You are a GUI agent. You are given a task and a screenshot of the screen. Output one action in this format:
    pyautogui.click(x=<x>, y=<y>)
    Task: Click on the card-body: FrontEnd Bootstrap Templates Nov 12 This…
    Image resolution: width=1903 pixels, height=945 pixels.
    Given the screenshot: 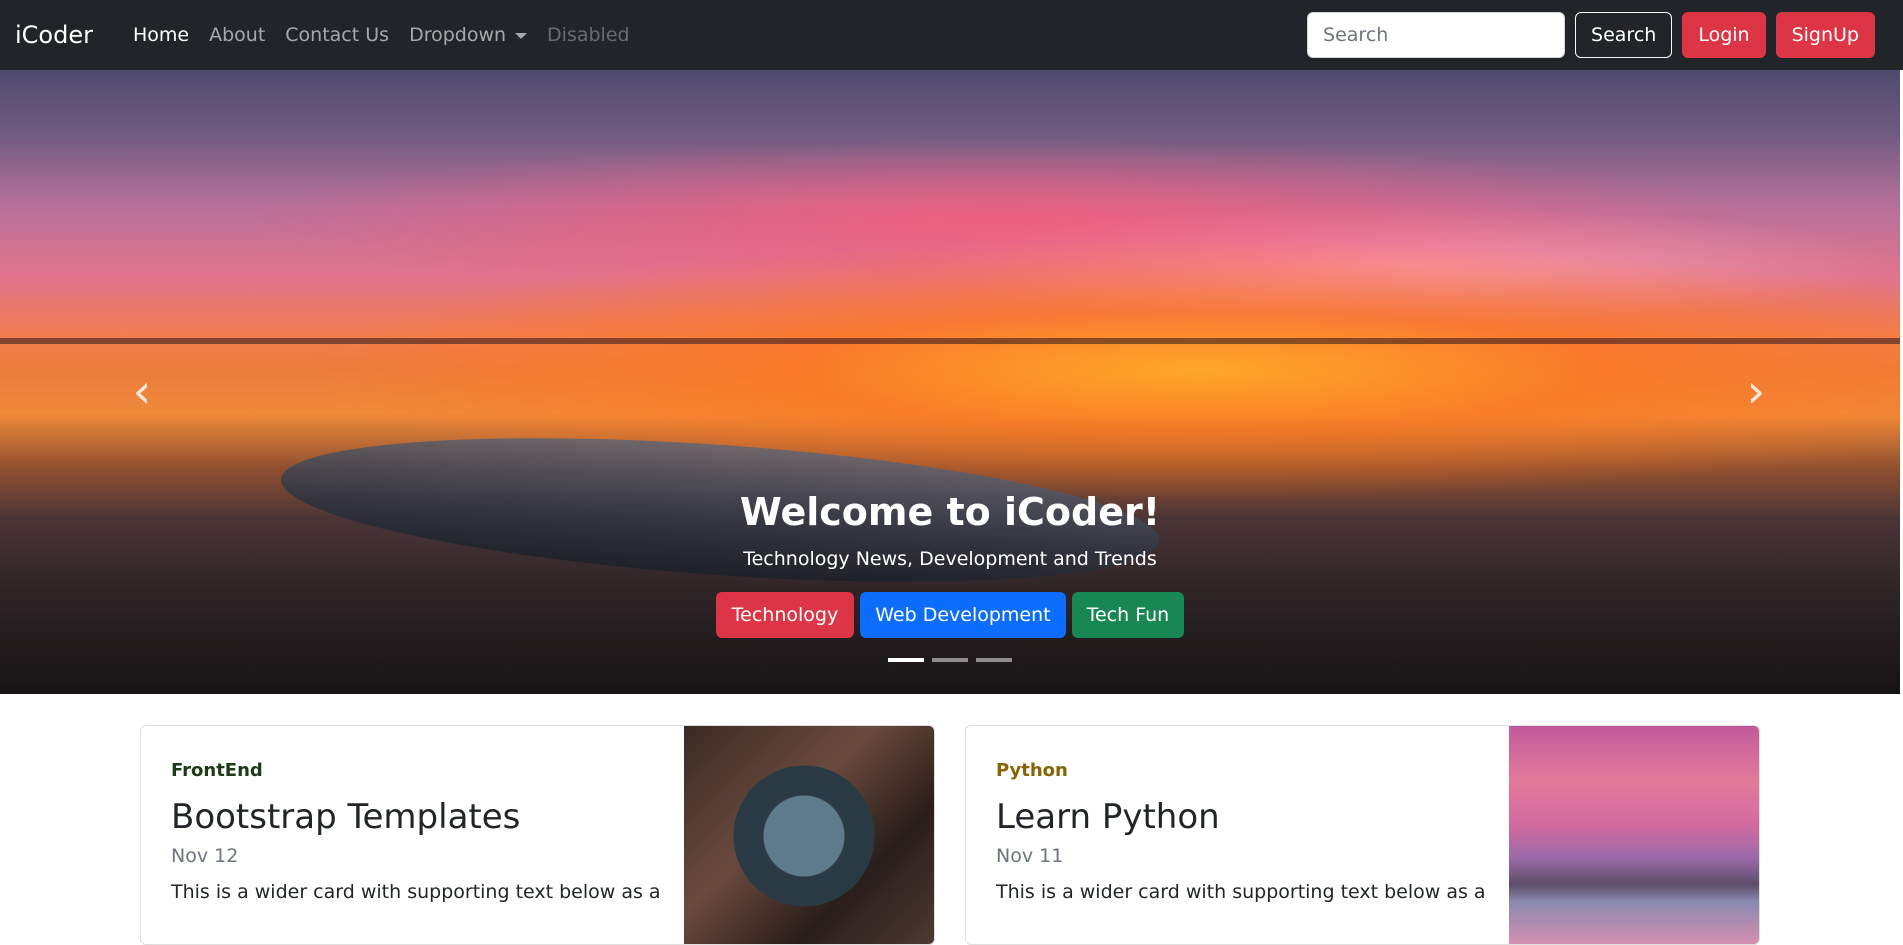 What is the action you would take?
    pyautogui.click(x=421, y=831)
    